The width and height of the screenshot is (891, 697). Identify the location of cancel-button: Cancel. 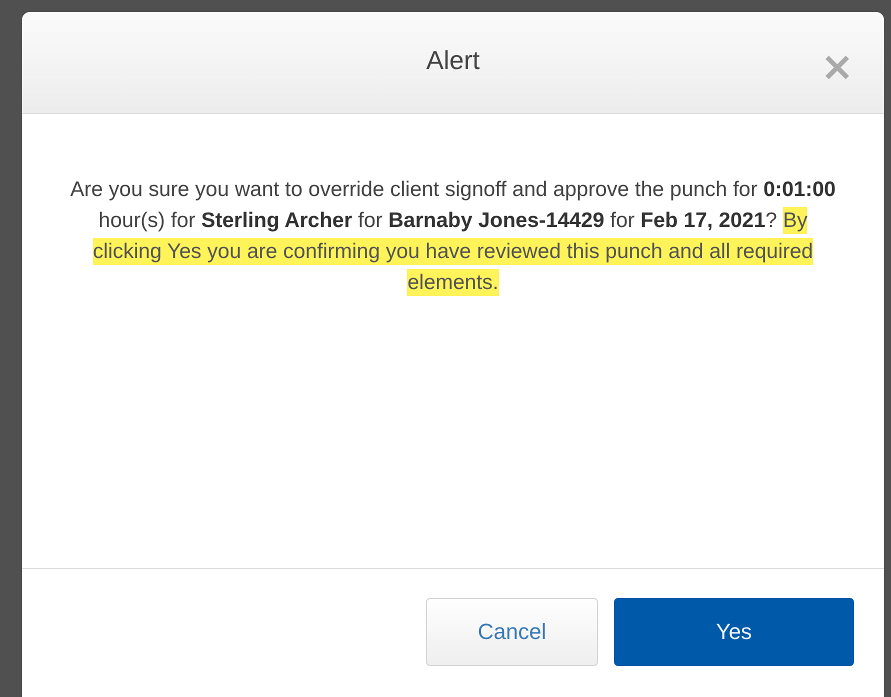
(512, 632).